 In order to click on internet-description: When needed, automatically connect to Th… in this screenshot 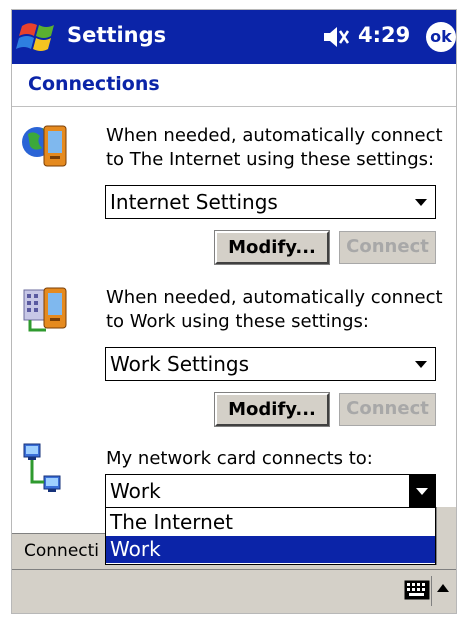, I will do `click(274, 148)`.